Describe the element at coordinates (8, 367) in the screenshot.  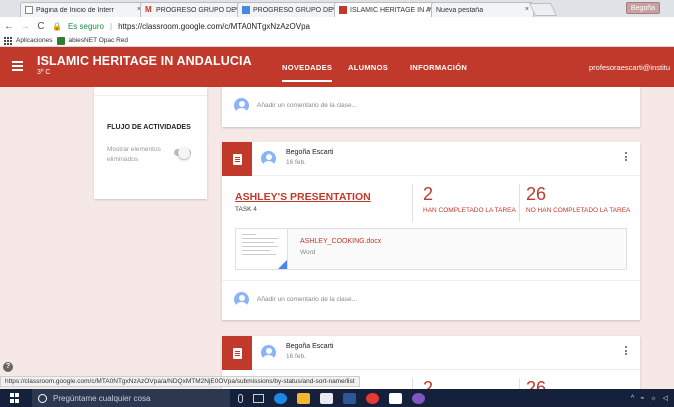
I see `help-icon: ?` at that location.